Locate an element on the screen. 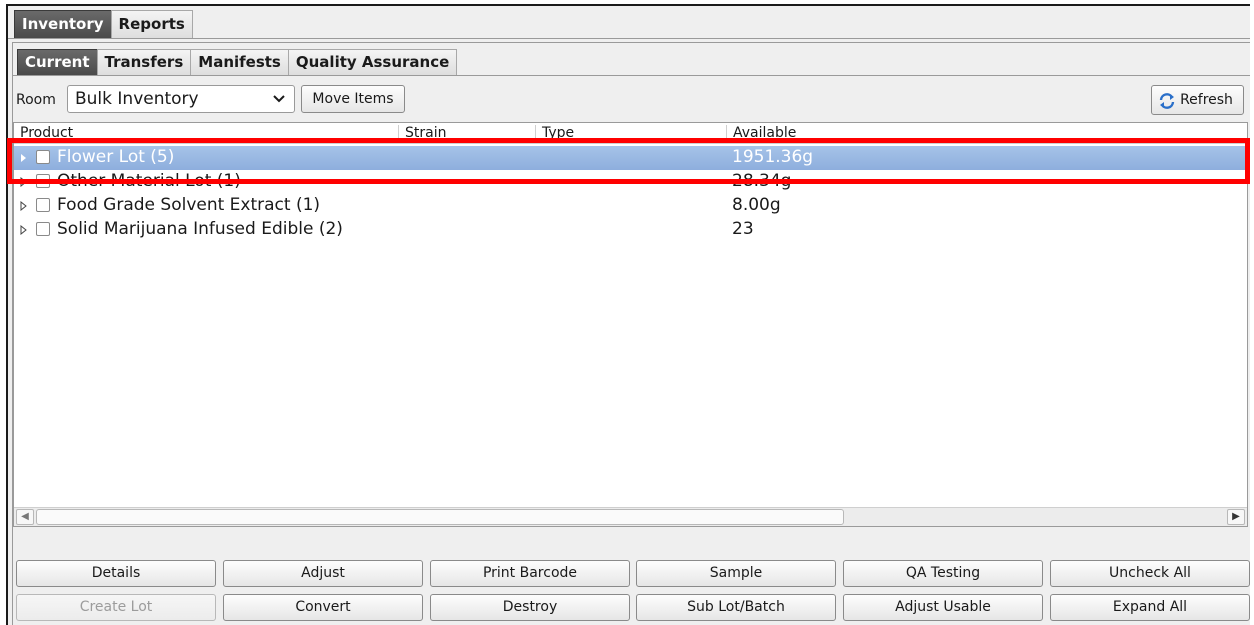 The width and height of the screenshot is (1254, 625). refresh-button: Refresh is located at coordinates (1197, 100).